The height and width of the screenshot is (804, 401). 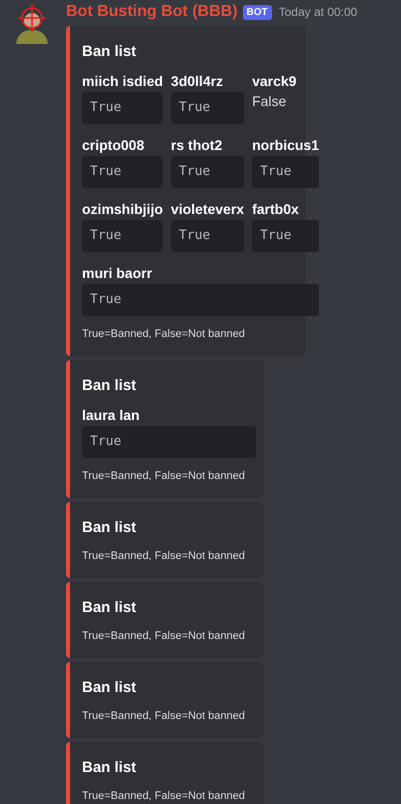 What do you see at coordinates (276, 209) in the screenshot?
I see `field-name: fartb0x` at bounding box center [276, 209].